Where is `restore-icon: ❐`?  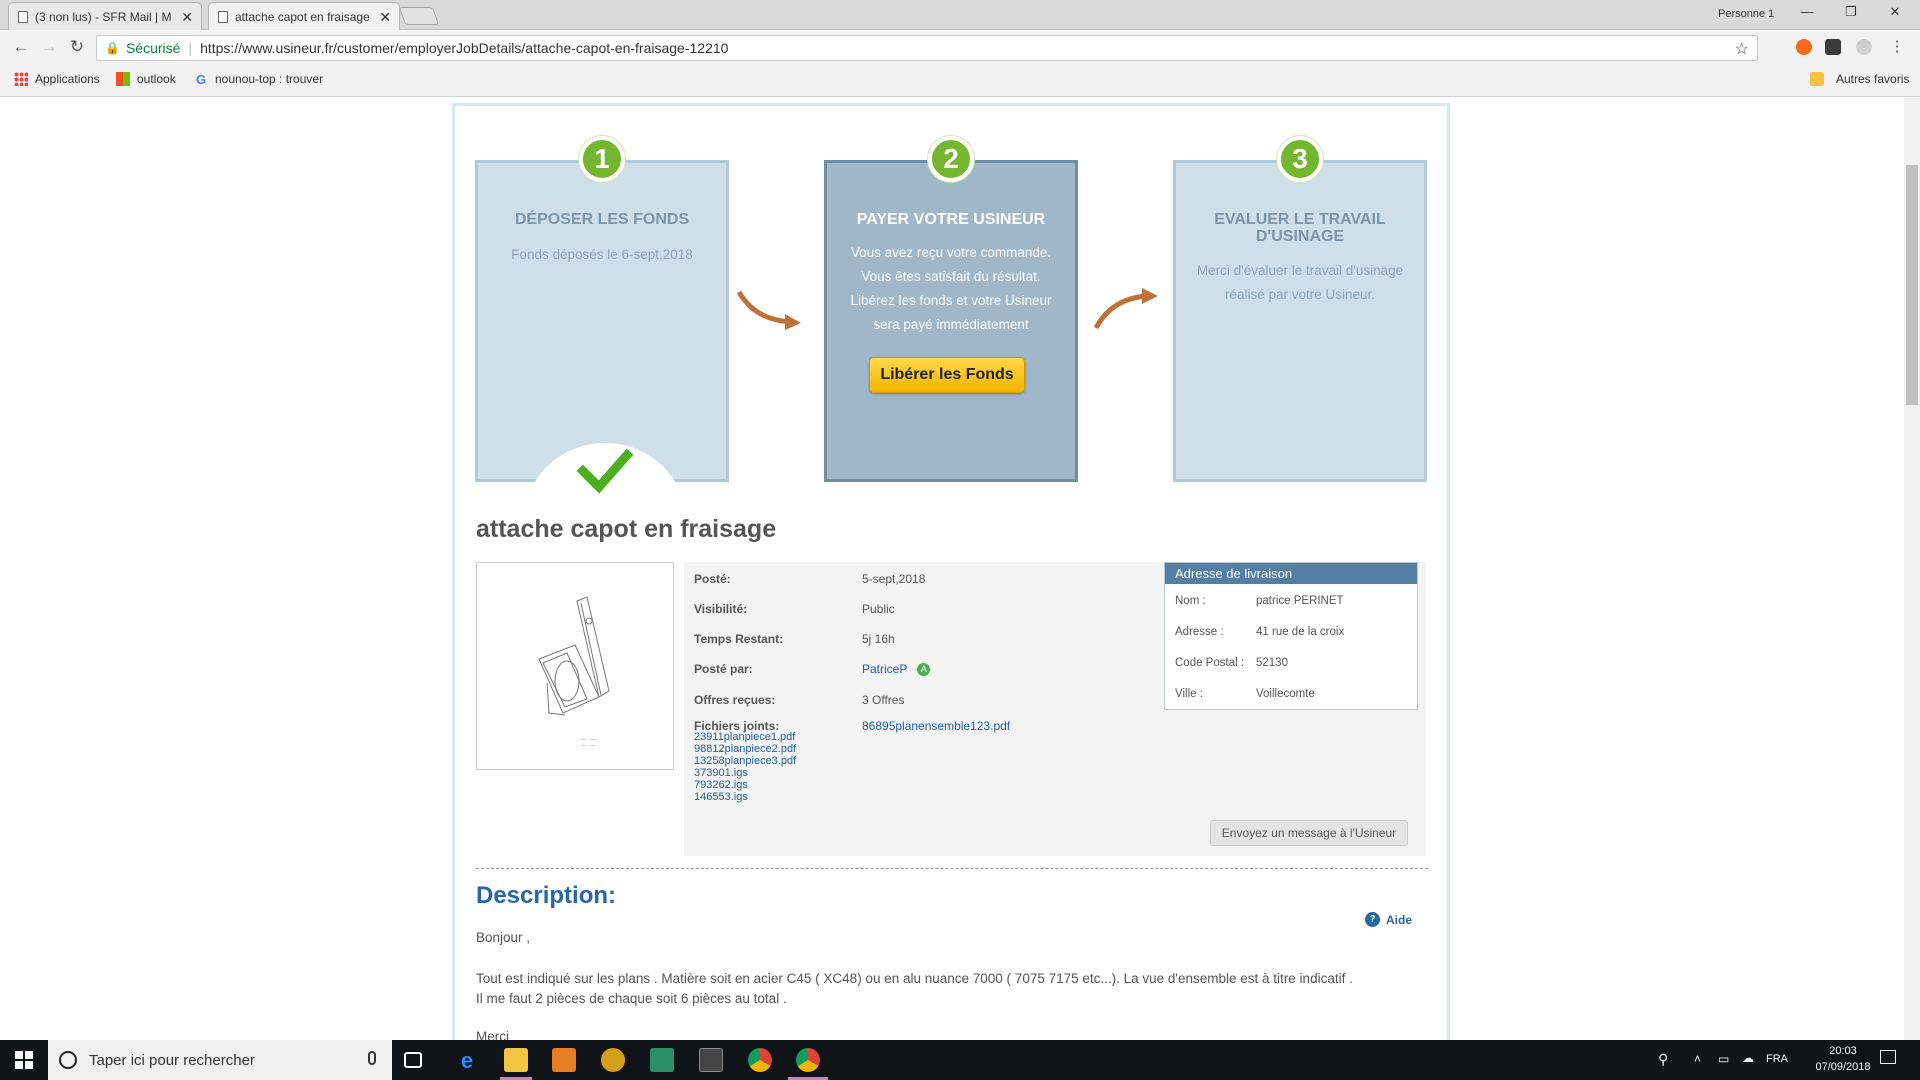 restore-icon: ❐ is located at coordinates (1851, 12).